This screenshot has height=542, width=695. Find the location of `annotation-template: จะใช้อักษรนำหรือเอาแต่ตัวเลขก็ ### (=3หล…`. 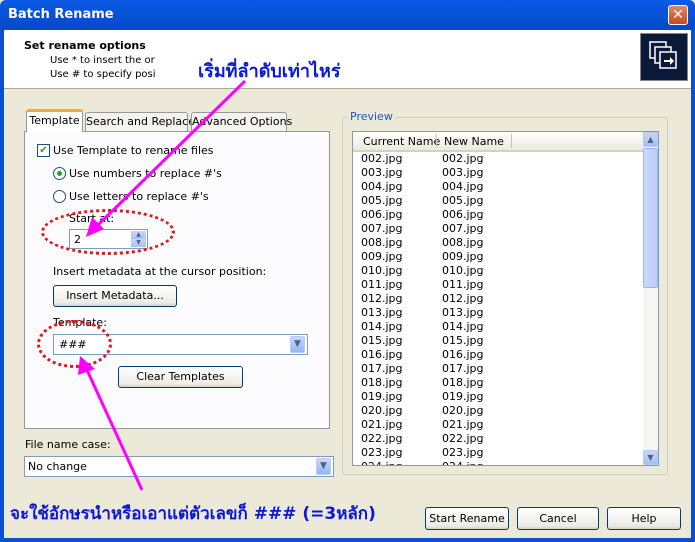

annotation-template: จะใช้อักษรนำหรือเอาแต่ตัวเลขก็ ### (=3หล… is located at coordinates (193, 514).